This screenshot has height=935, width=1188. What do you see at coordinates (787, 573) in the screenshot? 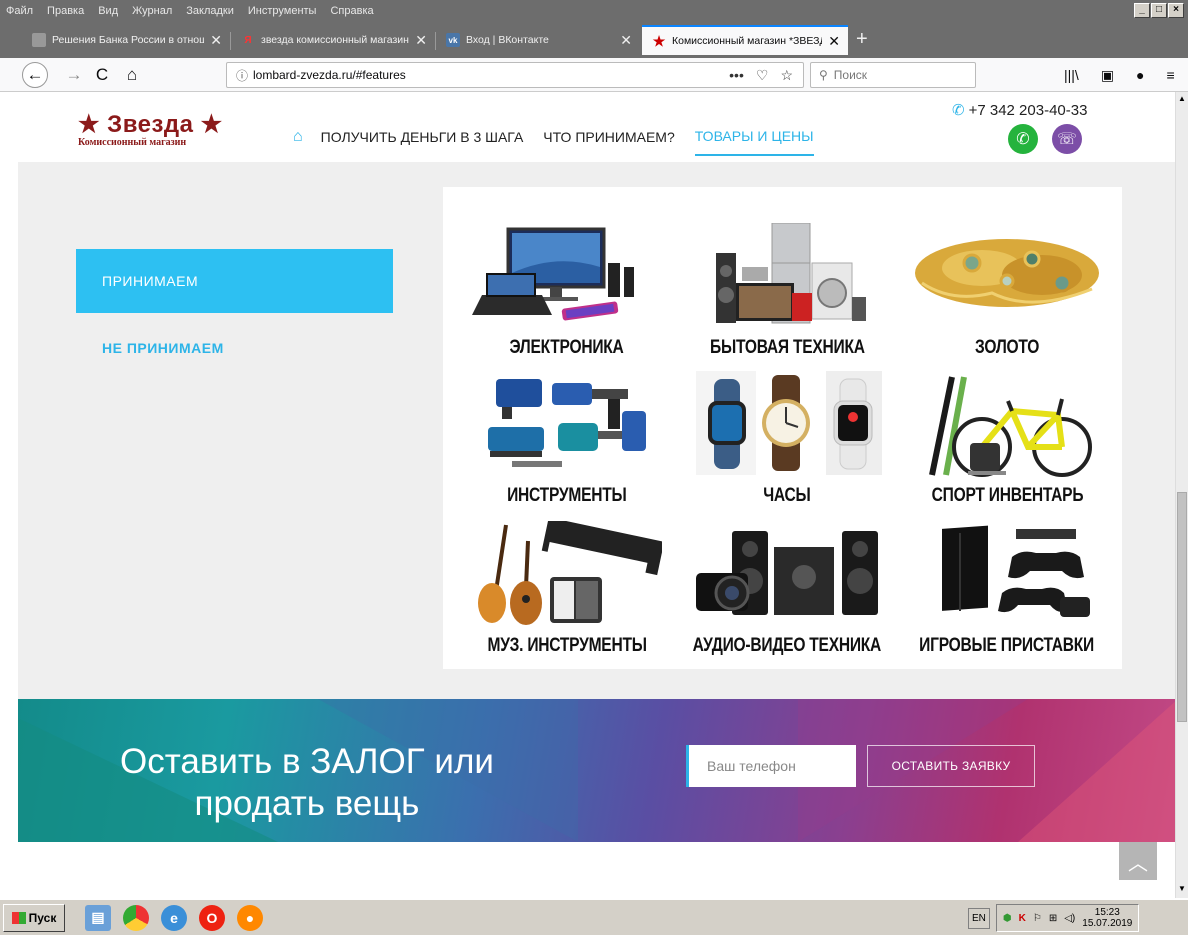
I see `audio-video-image` at bounding box center [787, 573].